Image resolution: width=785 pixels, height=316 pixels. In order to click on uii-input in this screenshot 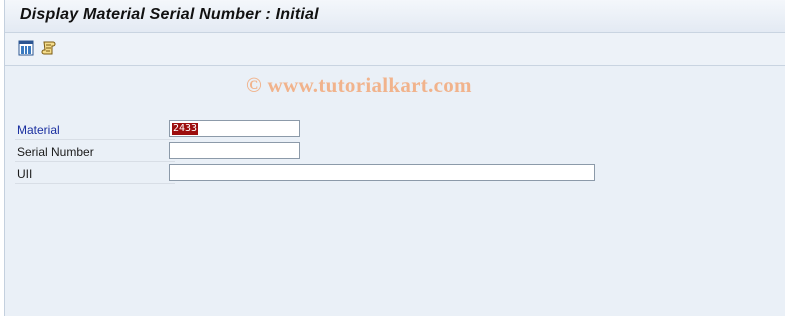, I will do `click(382, 172)`.